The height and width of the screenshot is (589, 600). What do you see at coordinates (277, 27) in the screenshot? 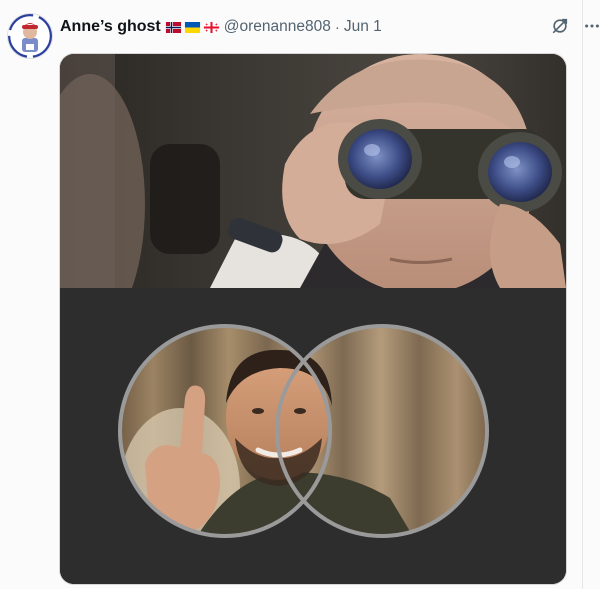
I see `author-handle: @orenanne808` at bounding box center [277, 27].